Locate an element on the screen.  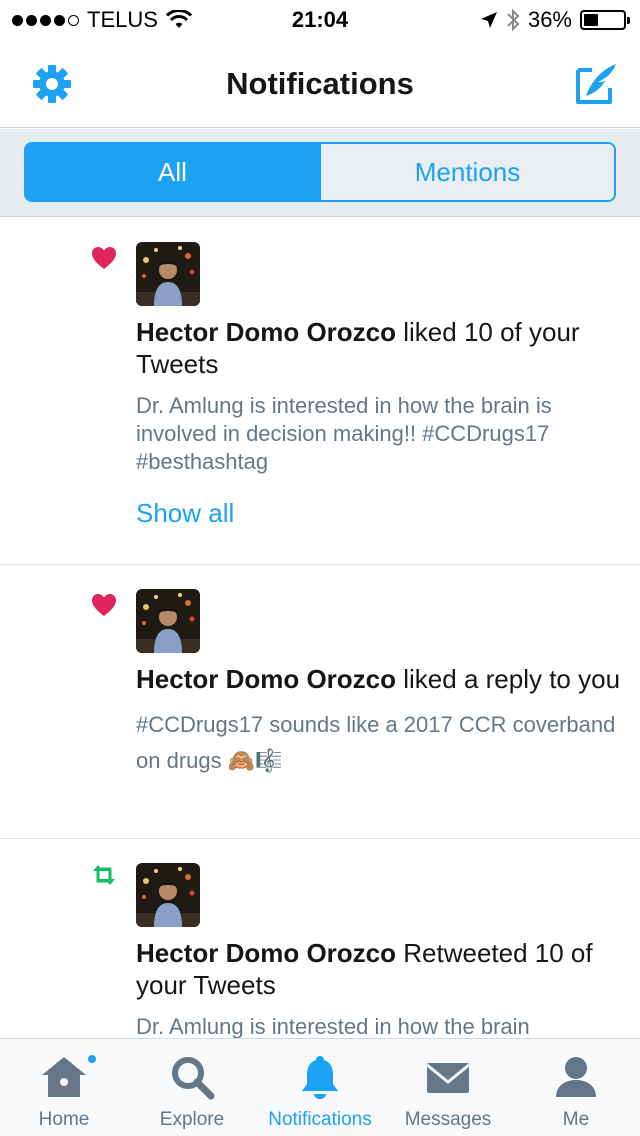
signal-strength-icon is located at coordinates (45, 20).